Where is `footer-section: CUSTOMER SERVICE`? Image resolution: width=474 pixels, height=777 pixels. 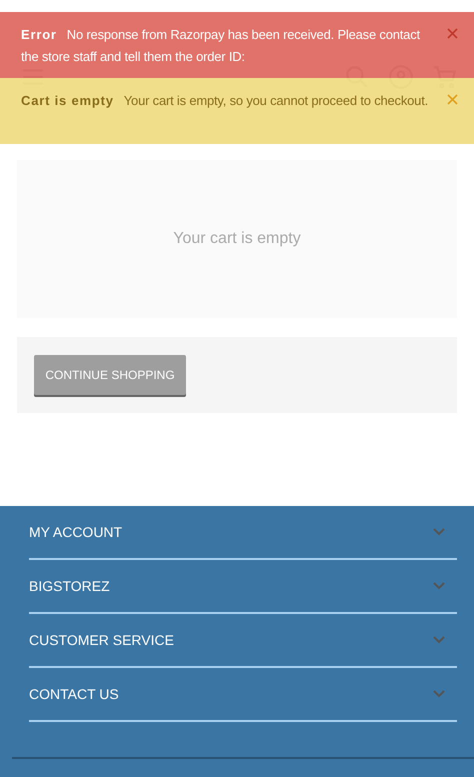 footer-section: CUSTOMER SERVICE is located at coordinates (243, 641).